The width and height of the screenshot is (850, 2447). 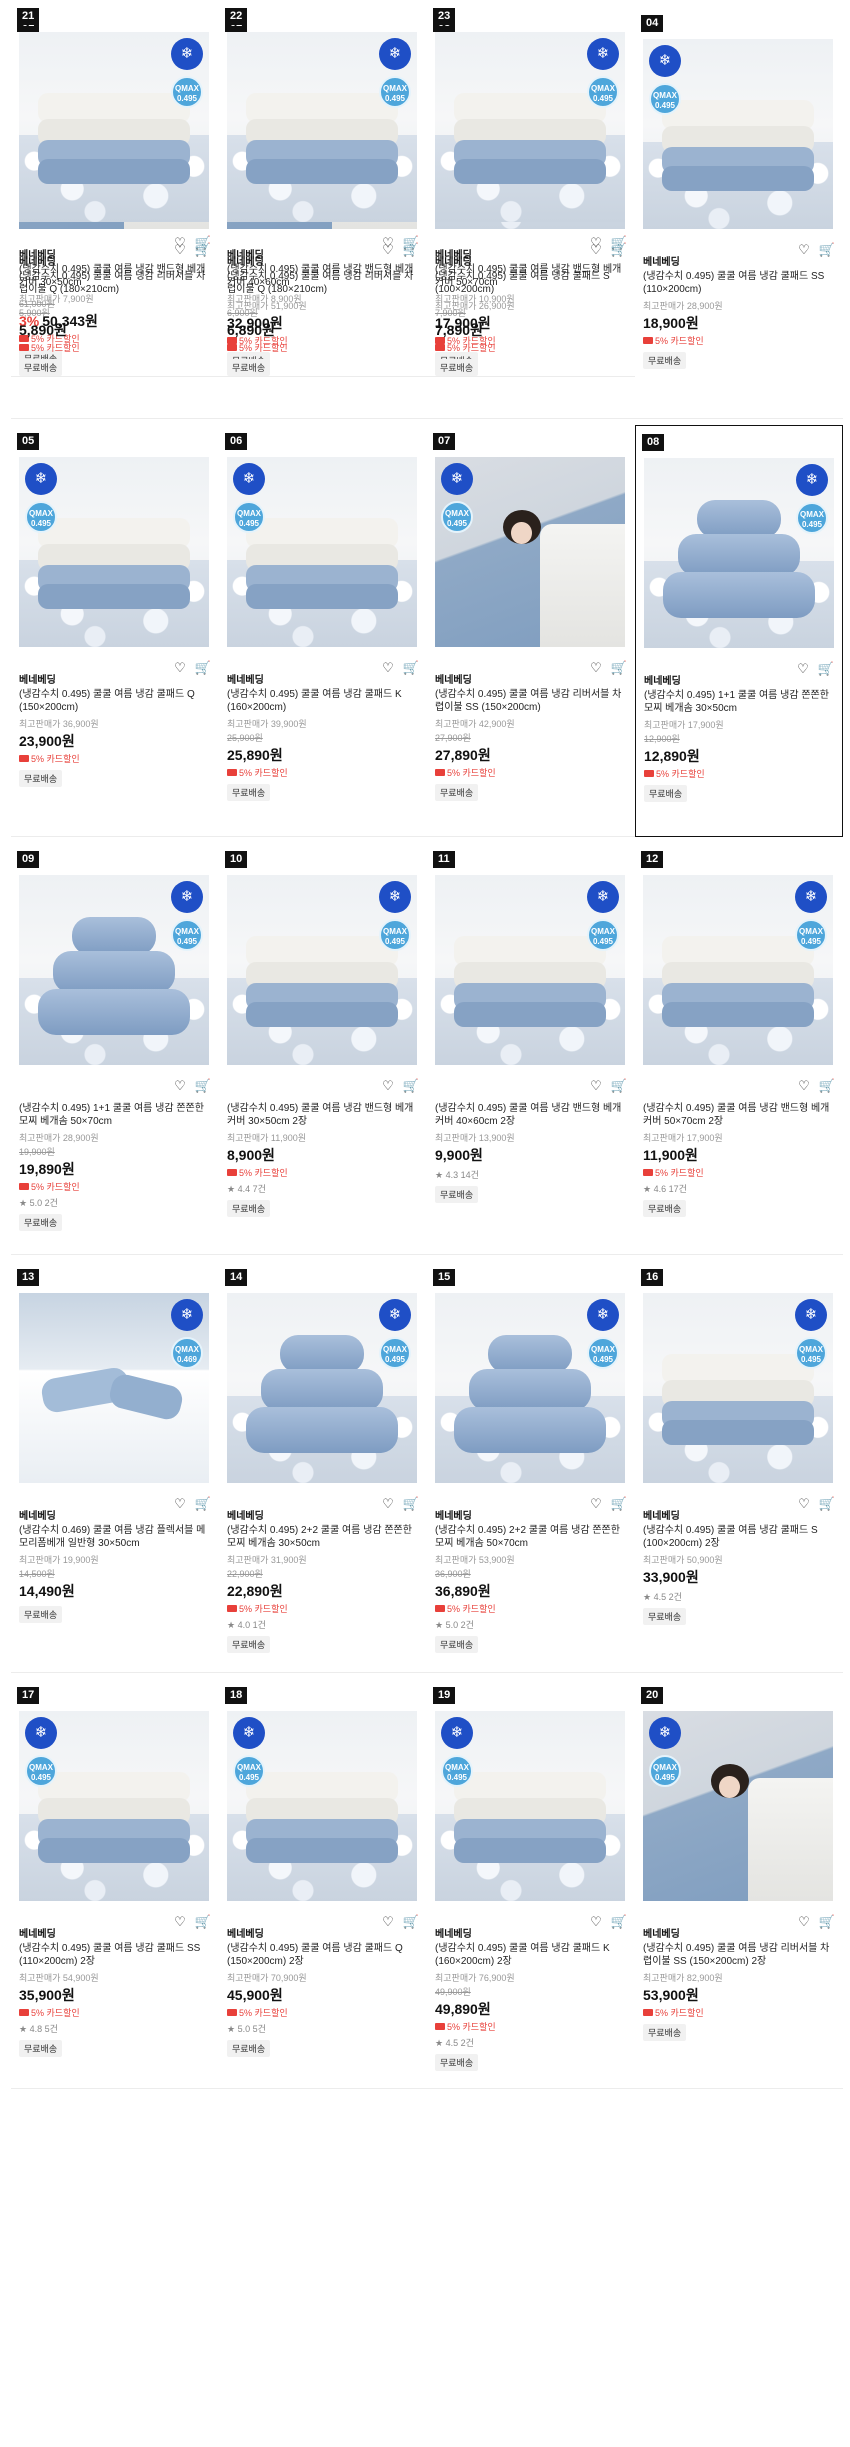 What do you see at coordinates (115, 701) in the screenshot?
I see `product-name: (냉감수치 0.495) 쿨쿨 여름 냉감 쿨패드 Q (150×200cm)` at bounding box center [115, 701].